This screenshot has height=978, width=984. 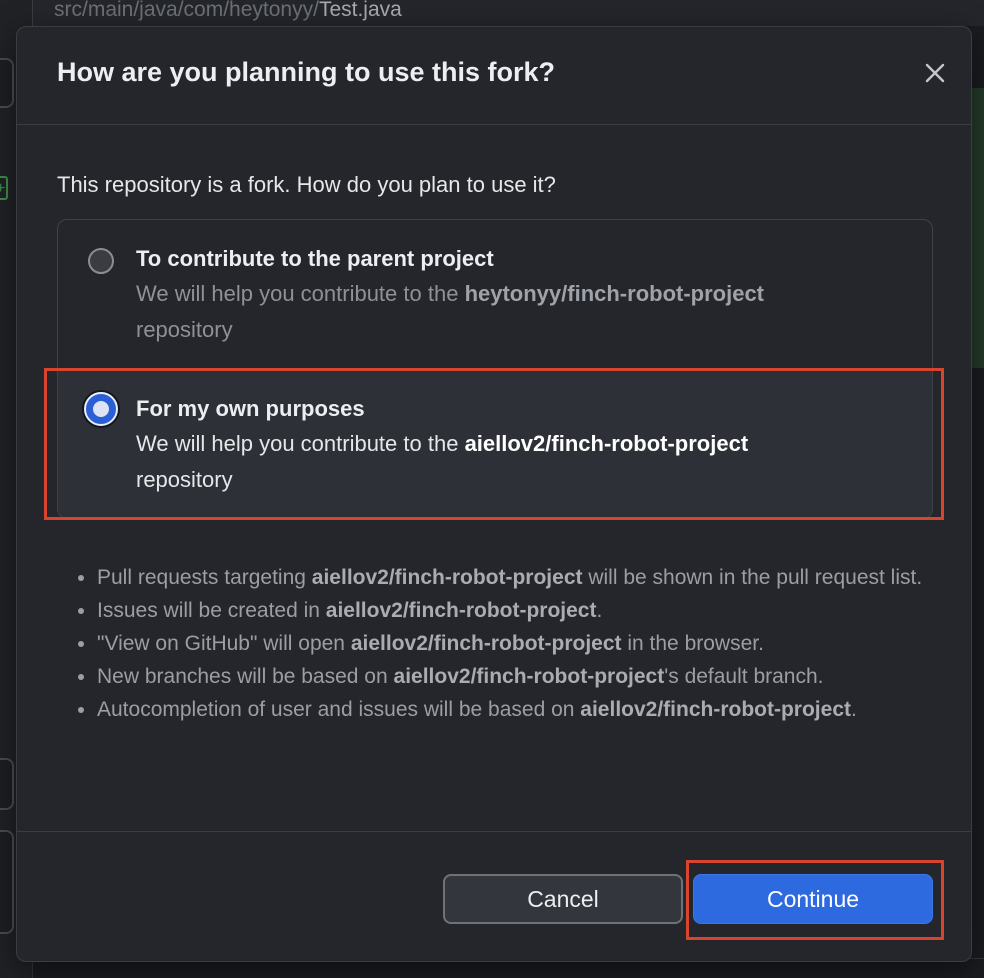 I want to click on option-title: To contribute to the parent project, so click(x=315, y=258).